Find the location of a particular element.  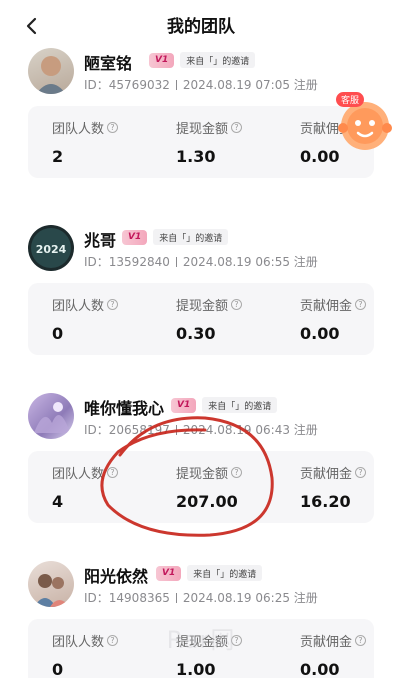

stat-withdraw: 提现金额? 0.30 is located at coordinates (209, 319).